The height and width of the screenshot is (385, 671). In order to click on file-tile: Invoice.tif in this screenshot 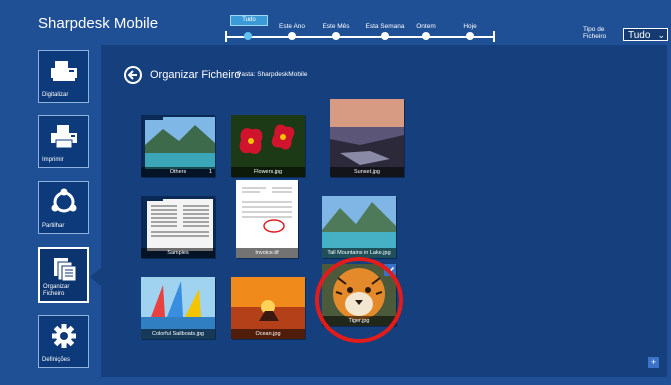, I will do `click(267, 219)`.